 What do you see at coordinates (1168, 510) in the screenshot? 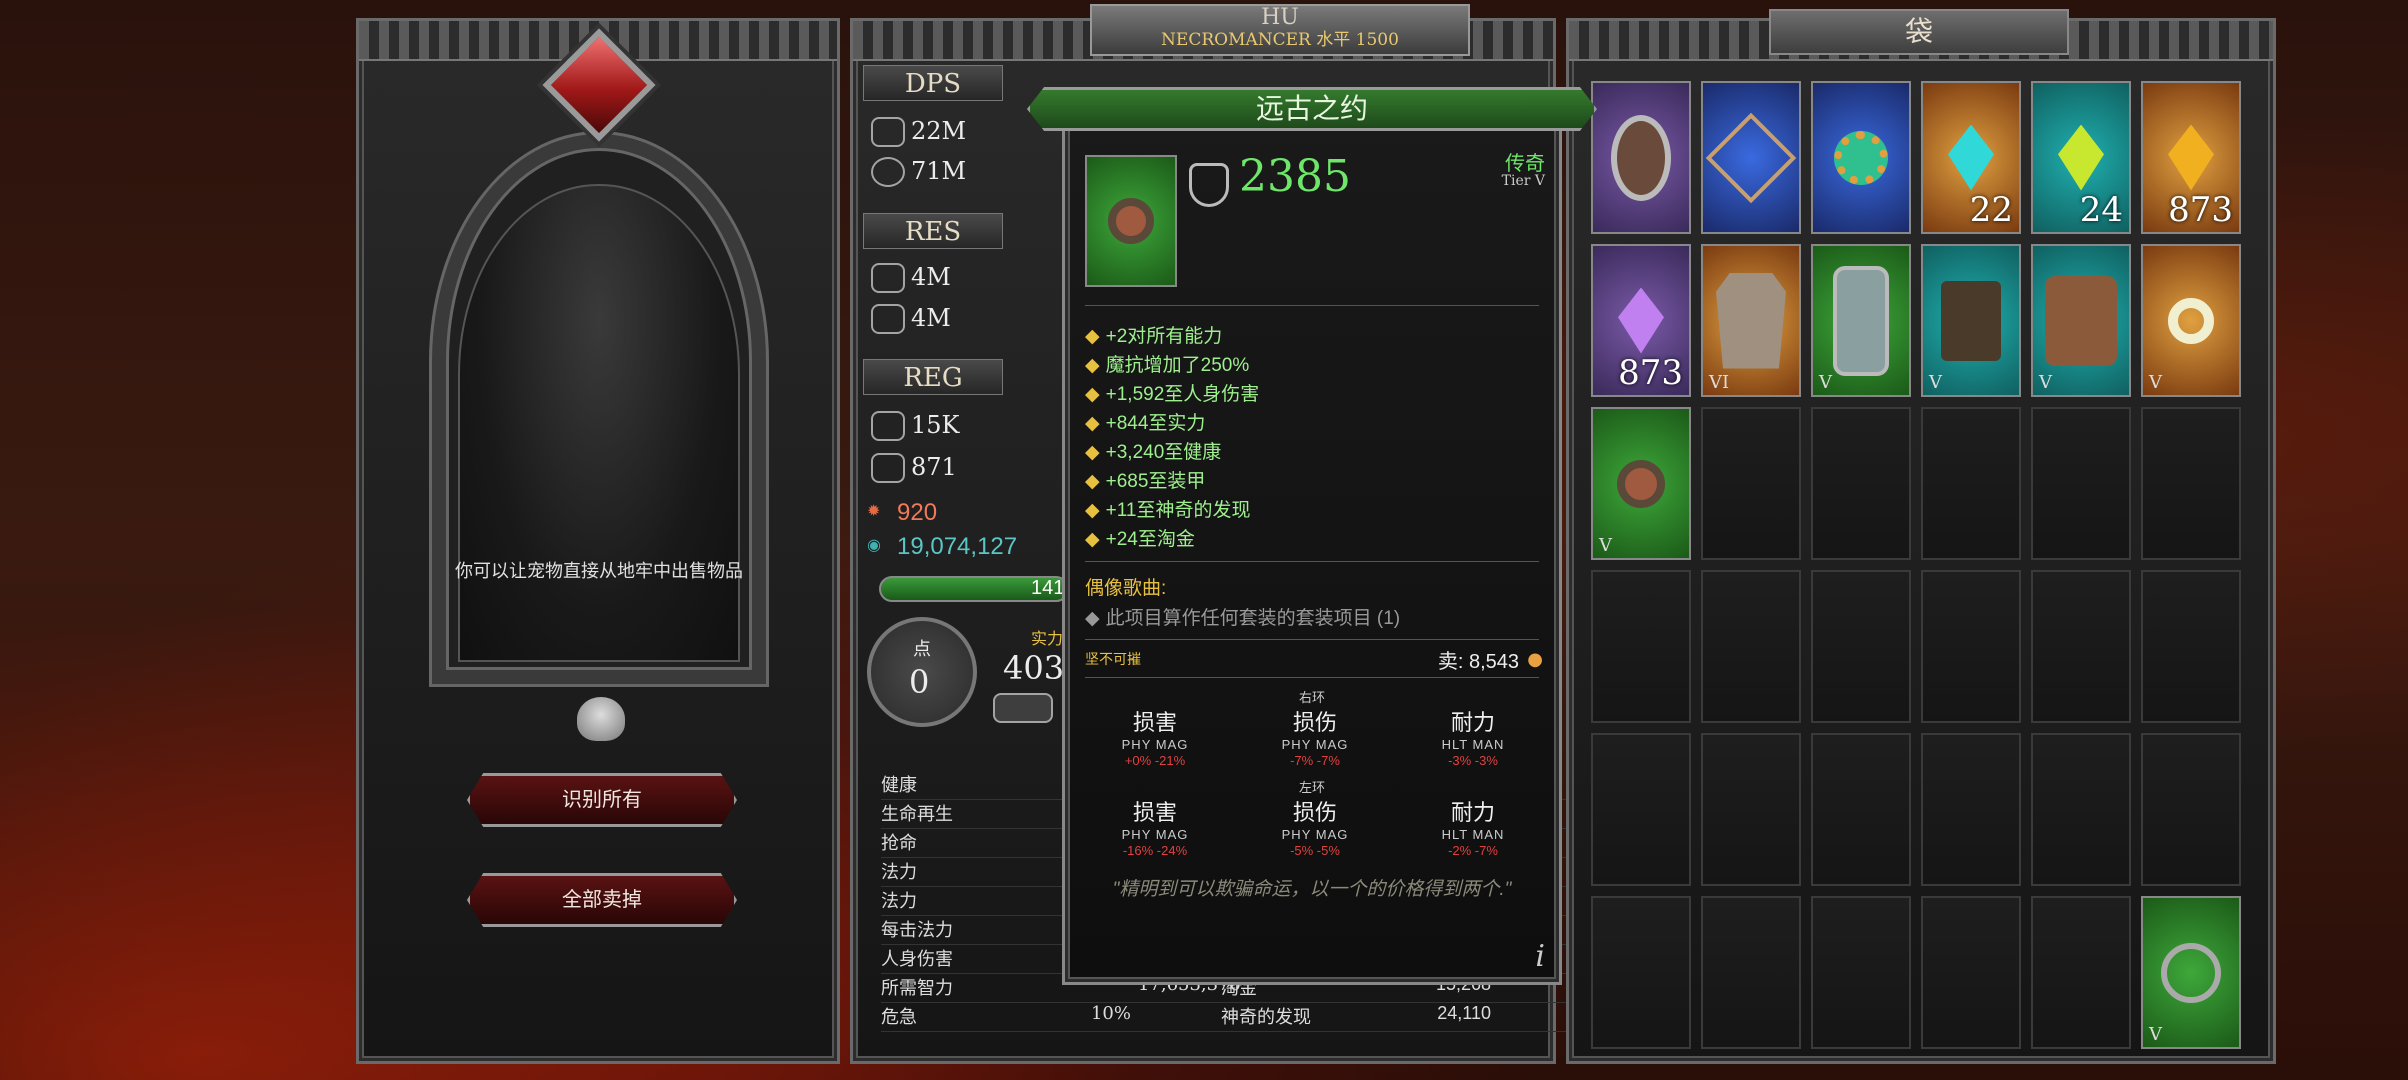
I see `affix-line: ◆ +11至神奇的发现` at bounding box center [1168, 510].